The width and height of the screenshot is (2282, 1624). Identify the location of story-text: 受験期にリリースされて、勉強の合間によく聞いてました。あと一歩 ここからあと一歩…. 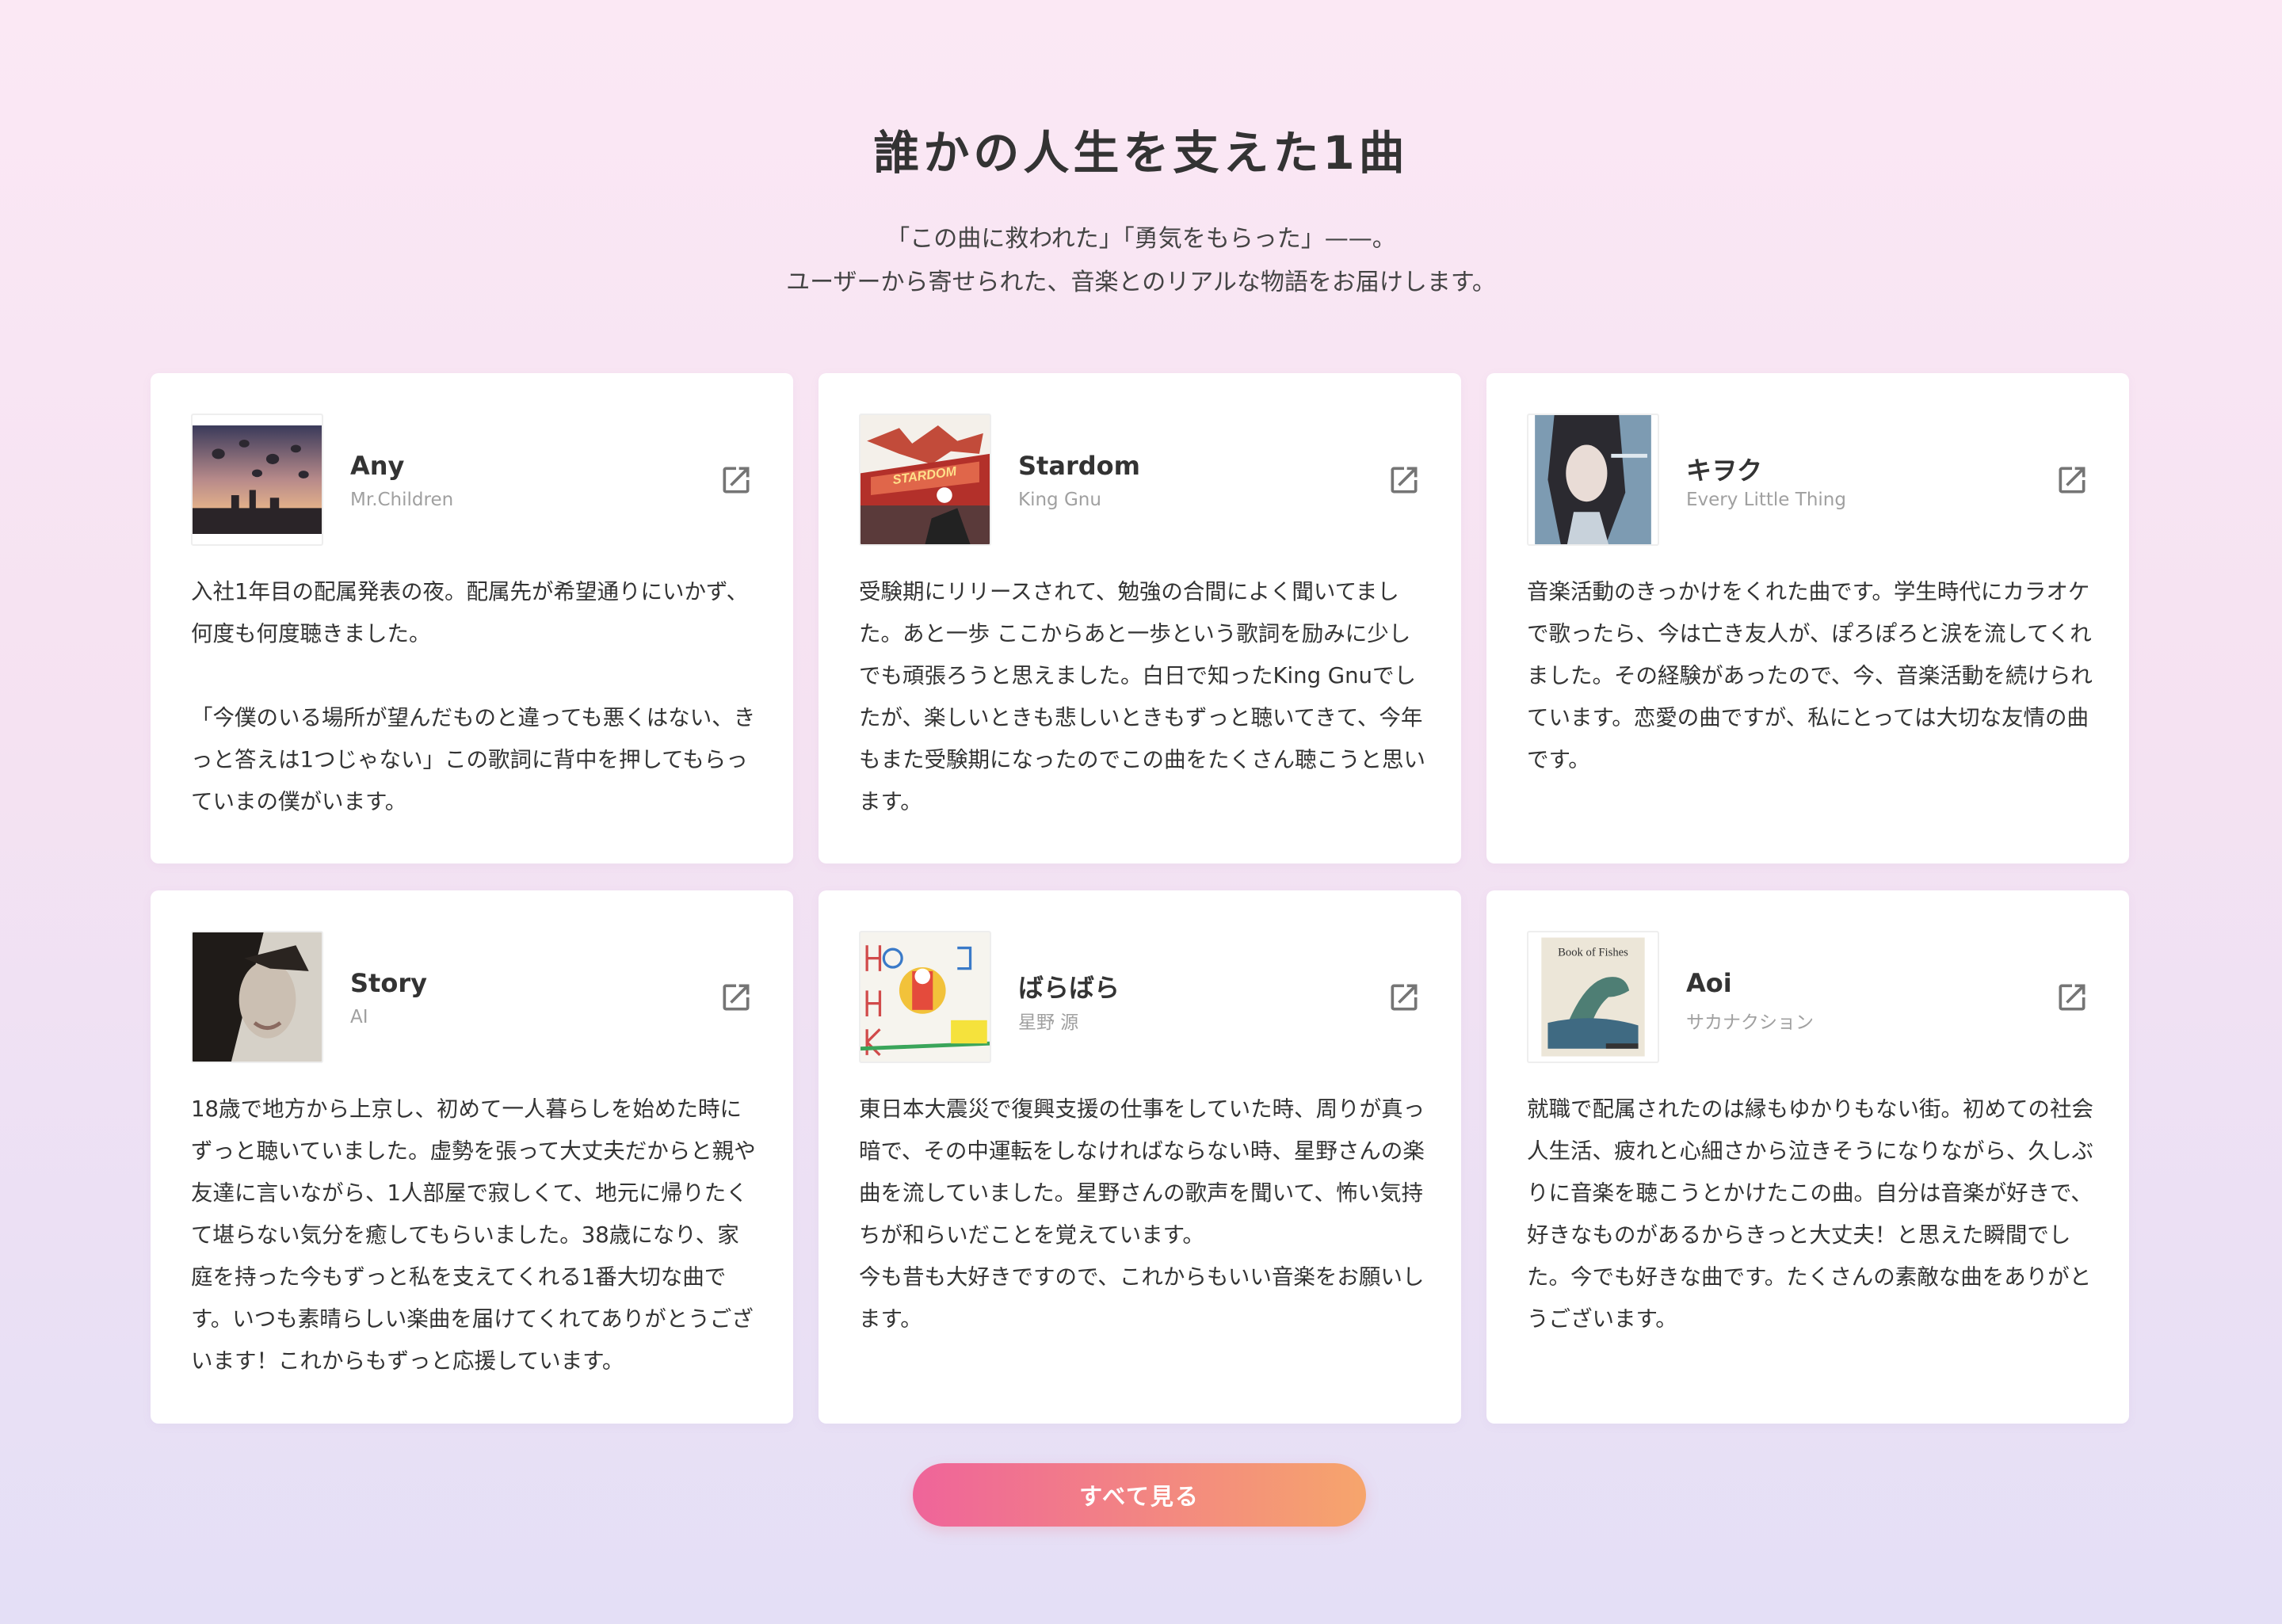
(1142, 697).